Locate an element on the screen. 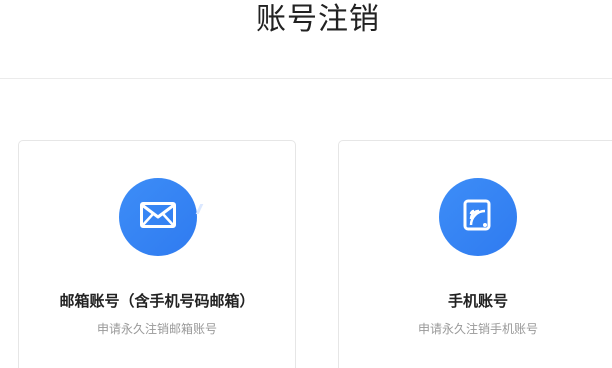  email-option-title: 邮箱账号（含手机号码邮箱） is located at coordinates (157, 301).